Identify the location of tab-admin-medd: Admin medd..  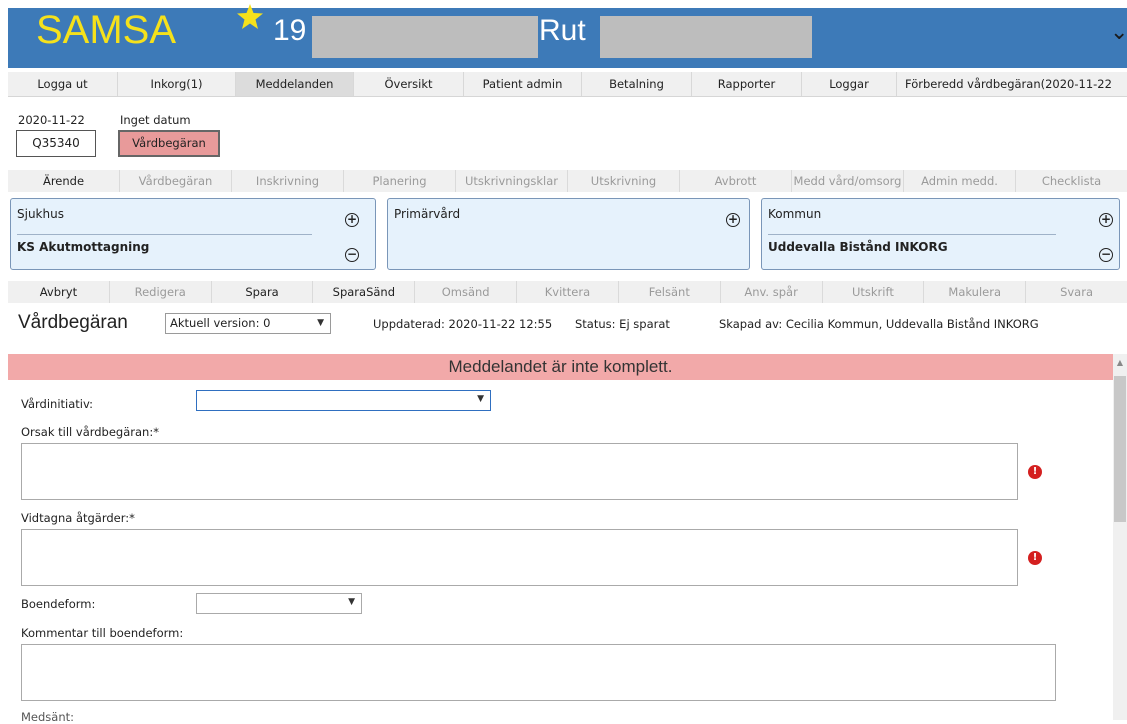
(960, 181).